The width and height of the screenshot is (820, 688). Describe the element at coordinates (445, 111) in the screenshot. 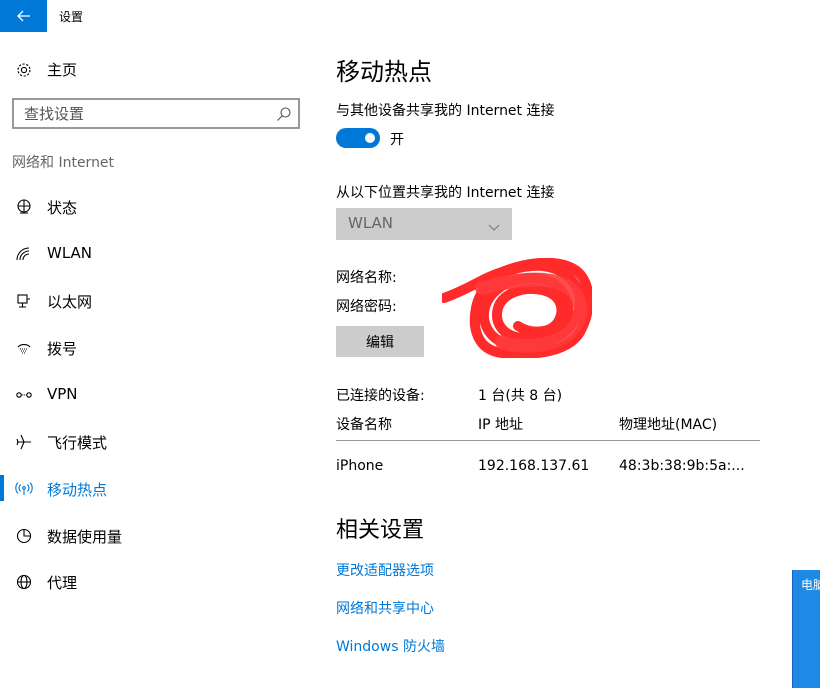

I see `share-connection-label: 与其他设备共享我的 Internet 连接` at that location.